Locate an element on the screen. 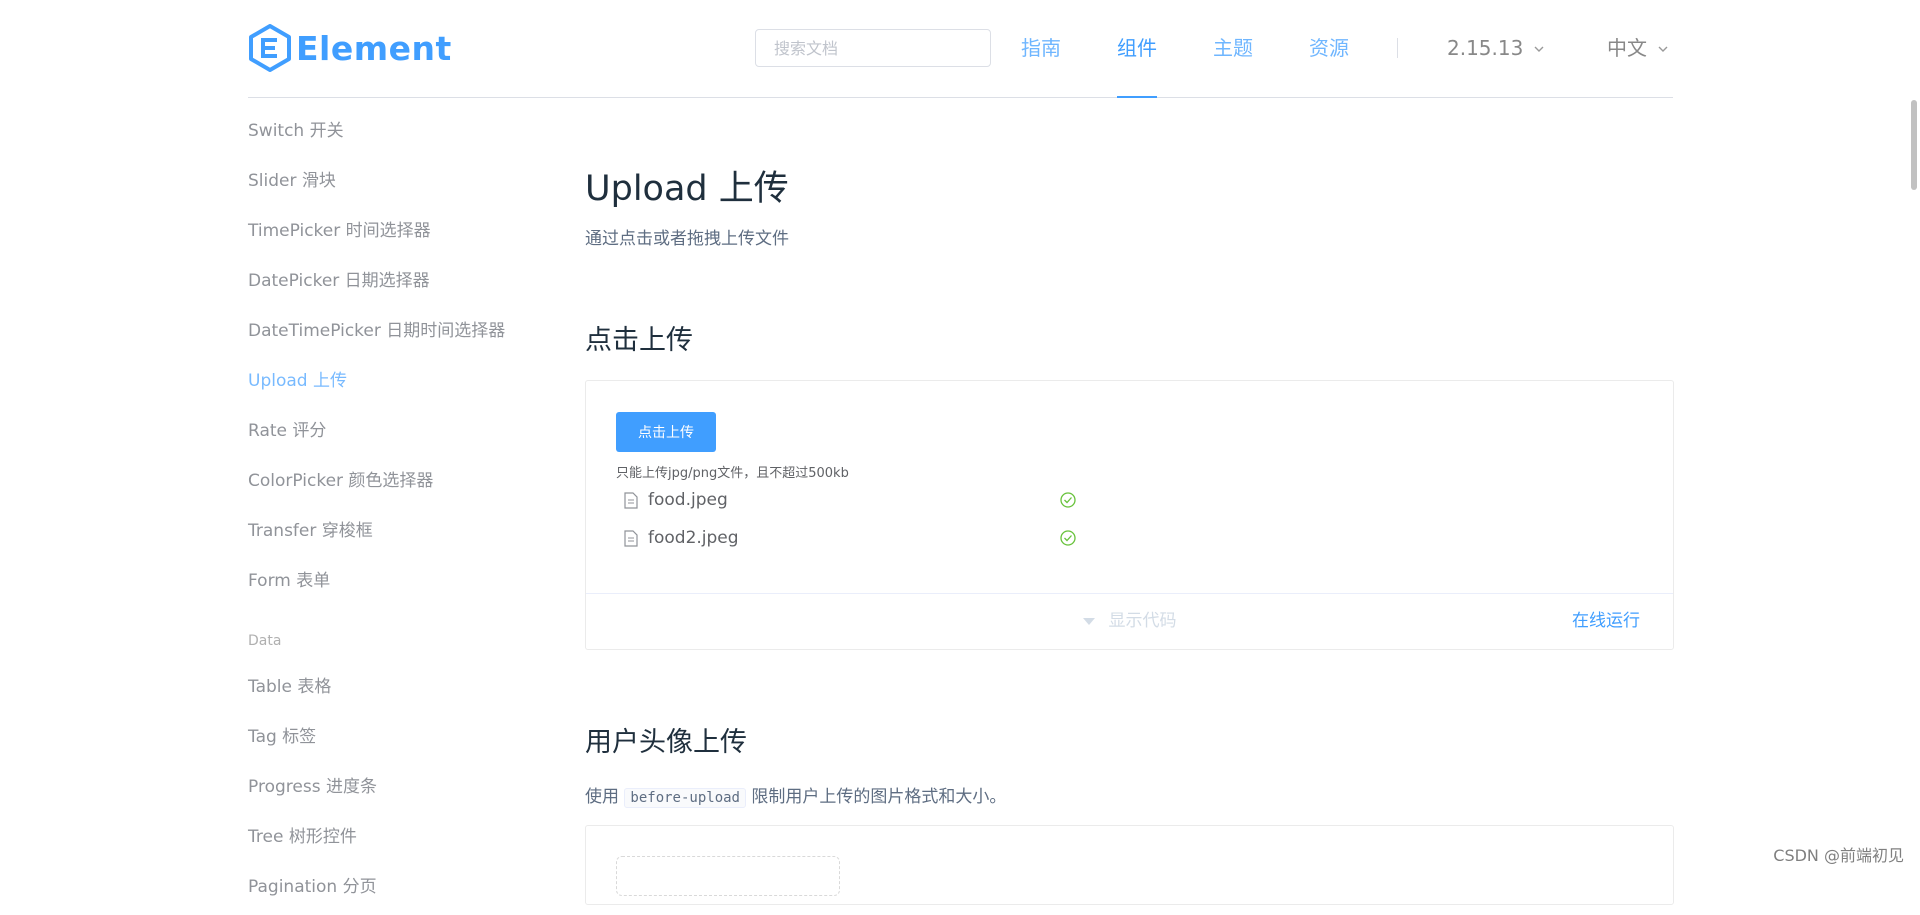 Image resolution: width=1920 pixels, height=915 pixels. sidebar-item-tag: Tag 标签 is located at coordinates (398, 735).